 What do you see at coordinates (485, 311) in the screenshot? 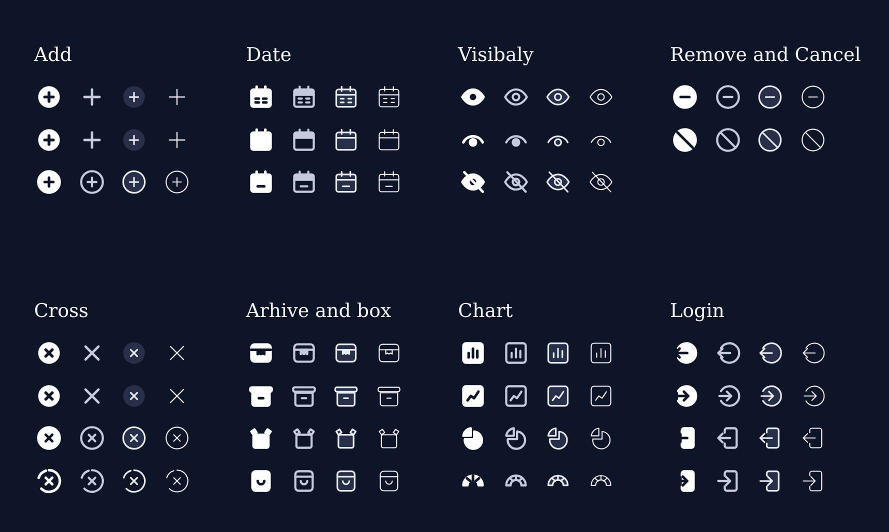
I see `section-title: Chart` at bounding box center [485, 311].